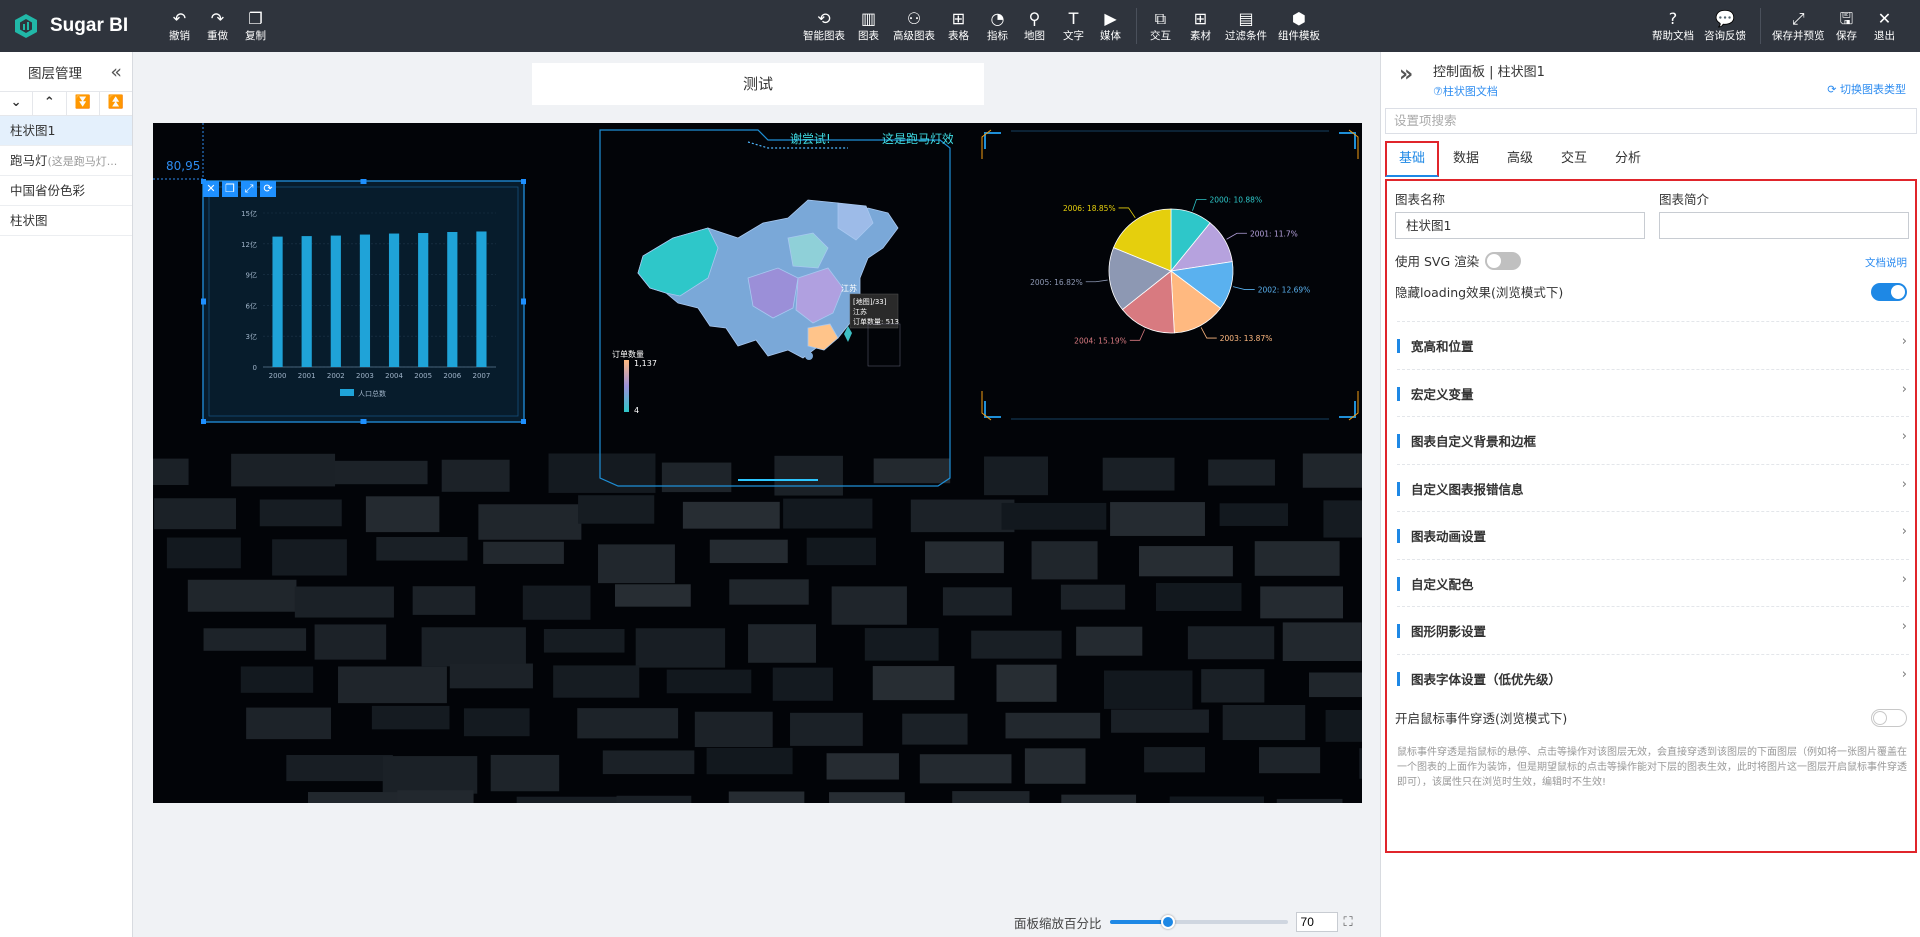 The width and height of the screenshot is (1920, 937). I want to click on text-button: T 文字, so click(1073, 26).